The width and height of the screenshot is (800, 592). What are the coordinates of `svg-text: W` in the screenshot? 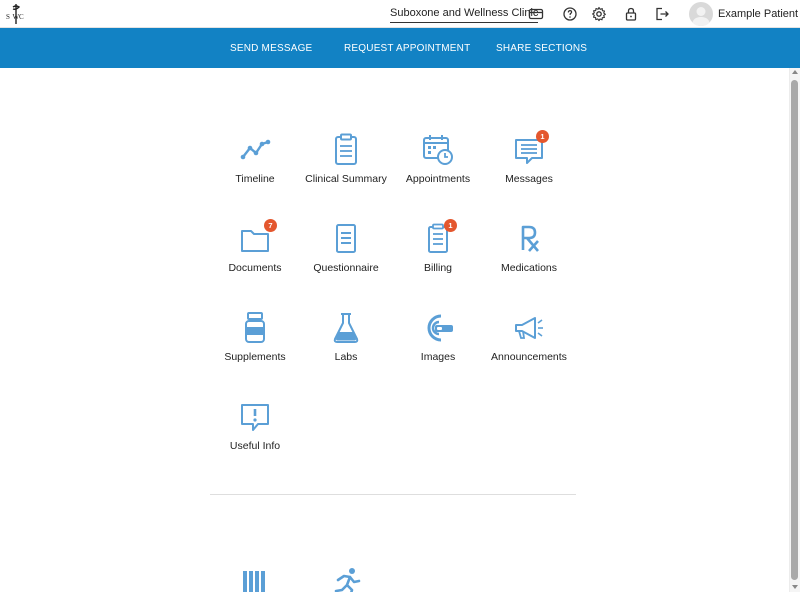 It's located at (16, 17).